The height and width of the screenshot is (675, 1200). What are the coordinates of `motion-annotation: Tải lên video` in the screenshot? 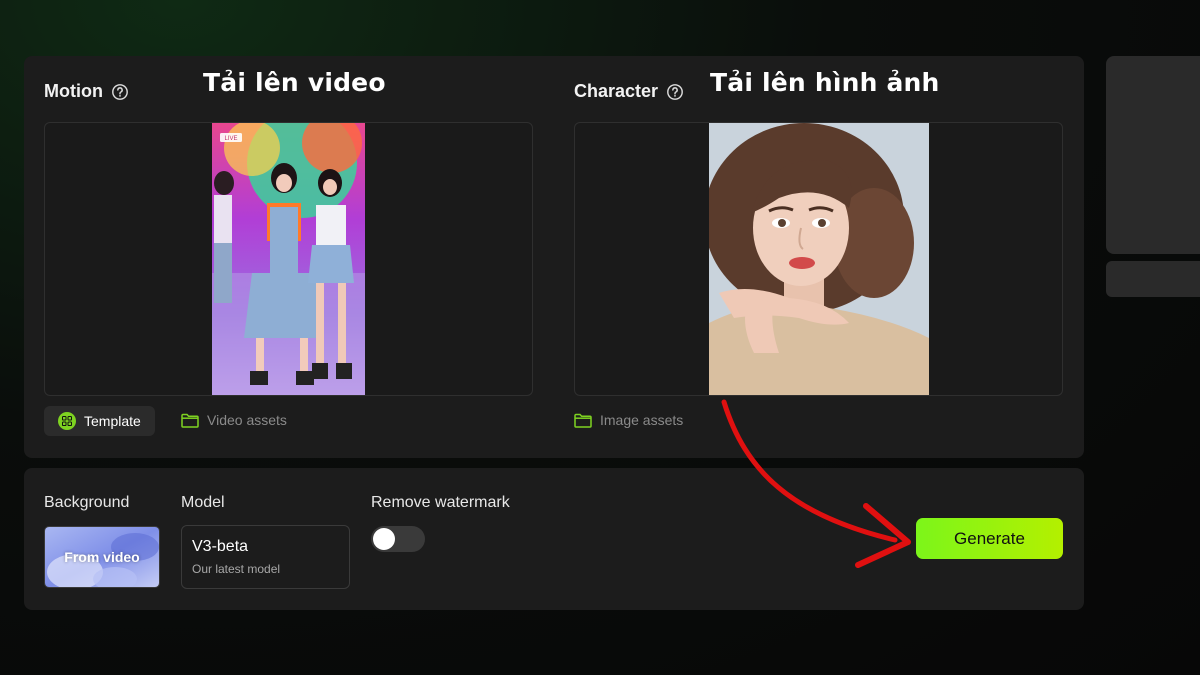 It's located at (294, 82).